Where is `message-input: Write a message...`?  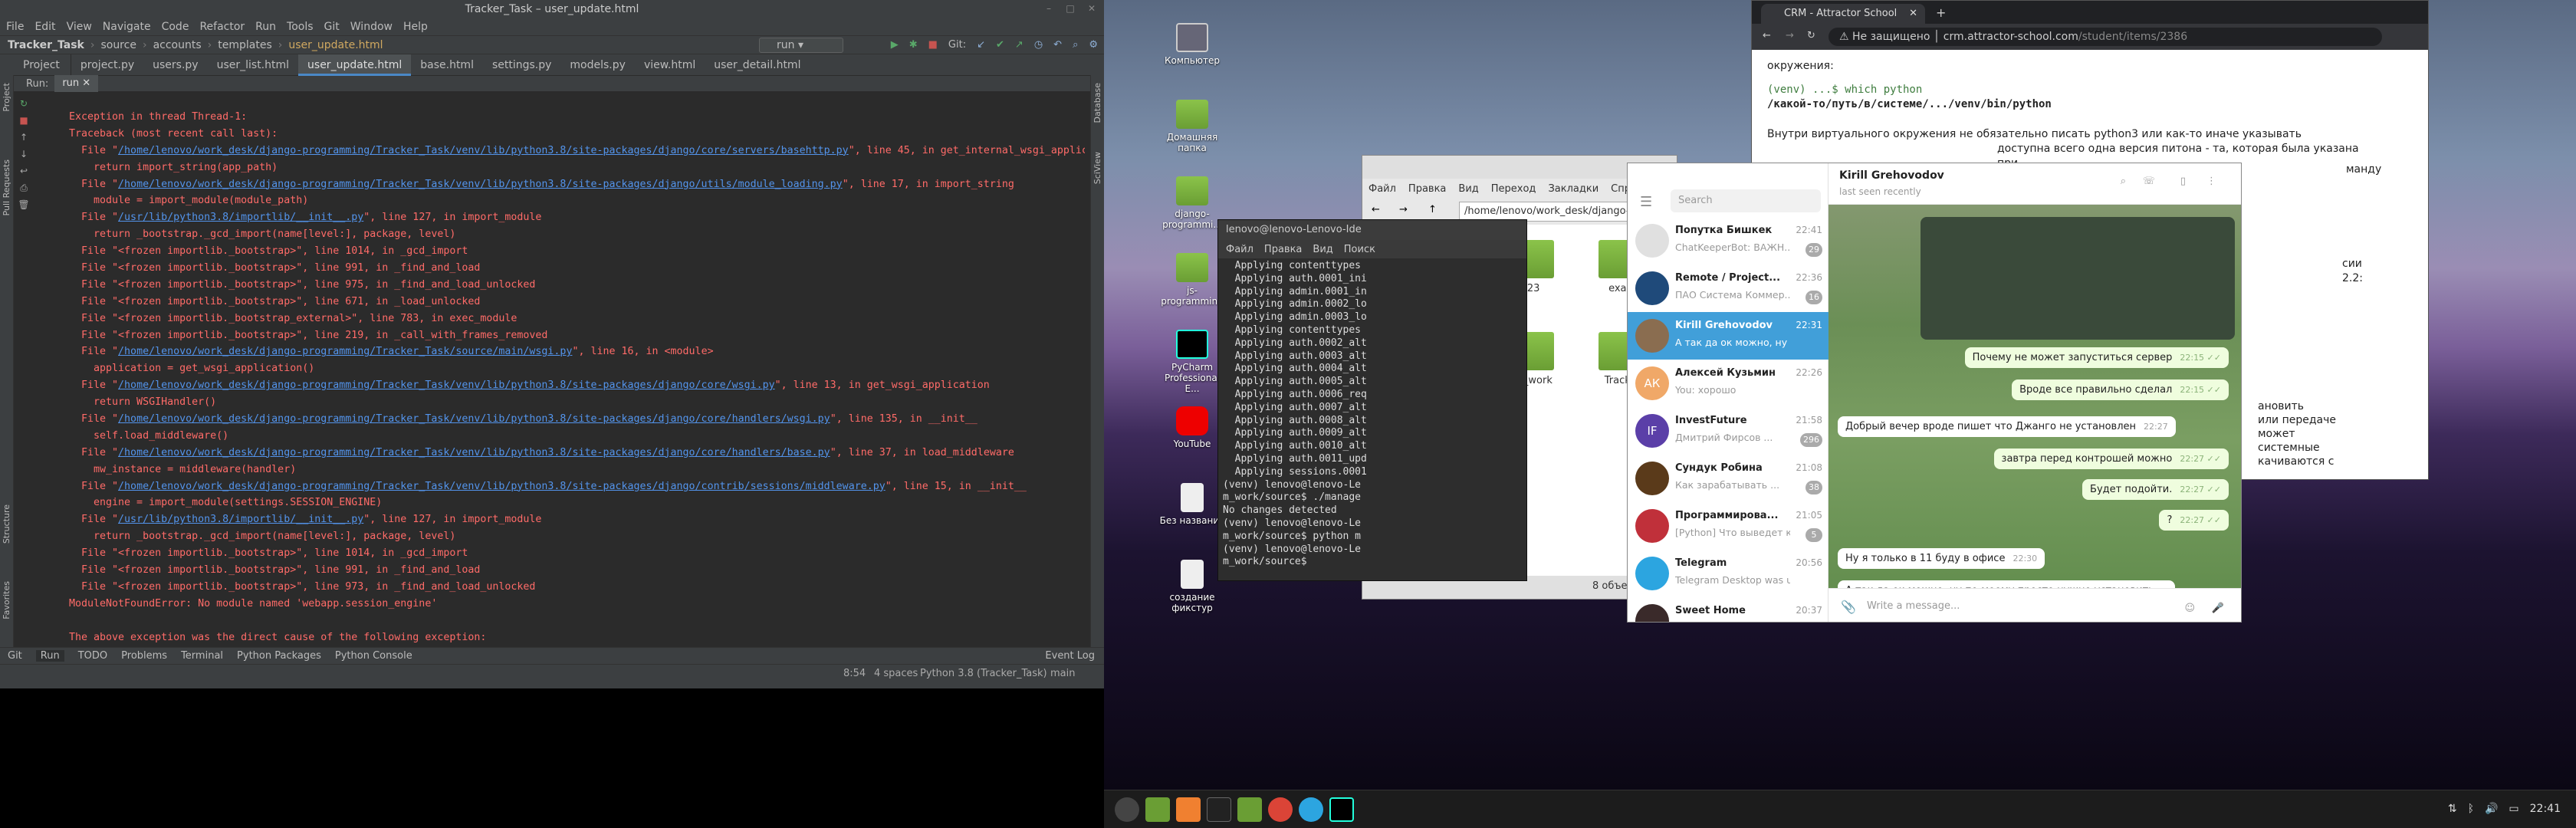
message-input: Write a message... is located at coordinates (2035, 605).